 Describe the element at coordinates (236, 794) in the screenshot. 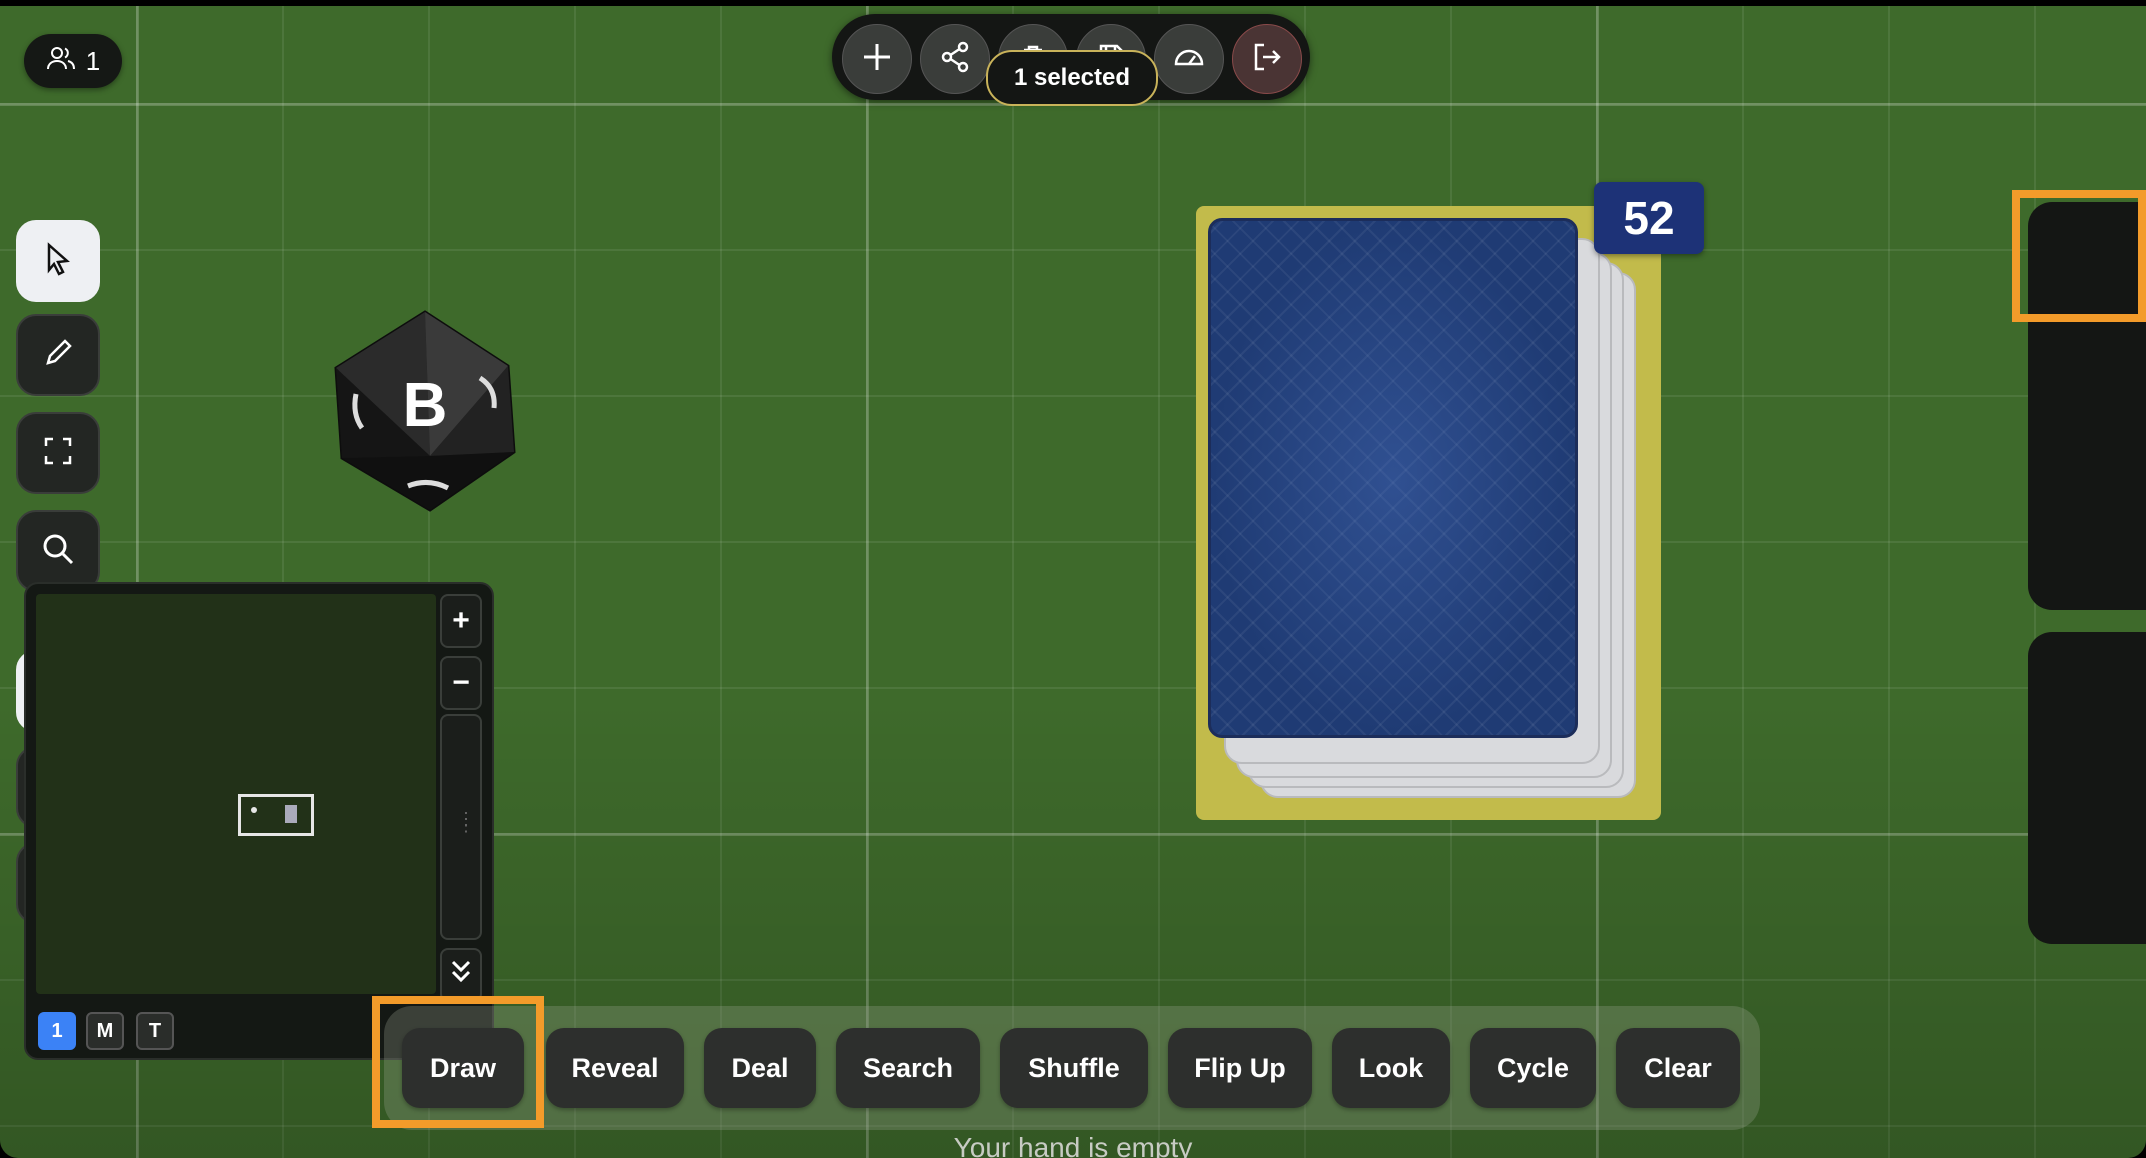

I see `minimap-view` at that location.